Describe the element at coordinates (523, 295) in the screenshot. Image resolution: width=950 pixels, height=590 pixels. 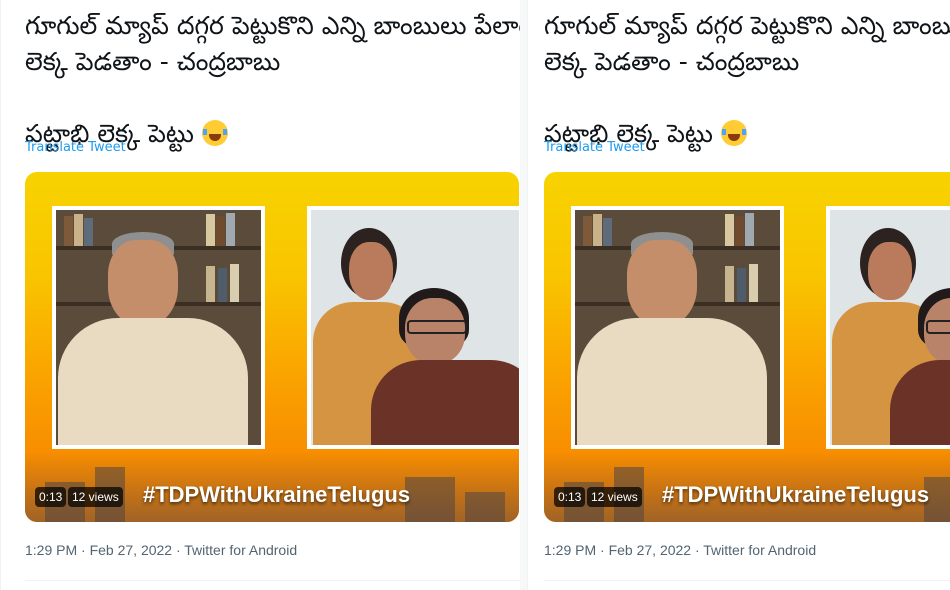
I see `panel-gap` at that location.